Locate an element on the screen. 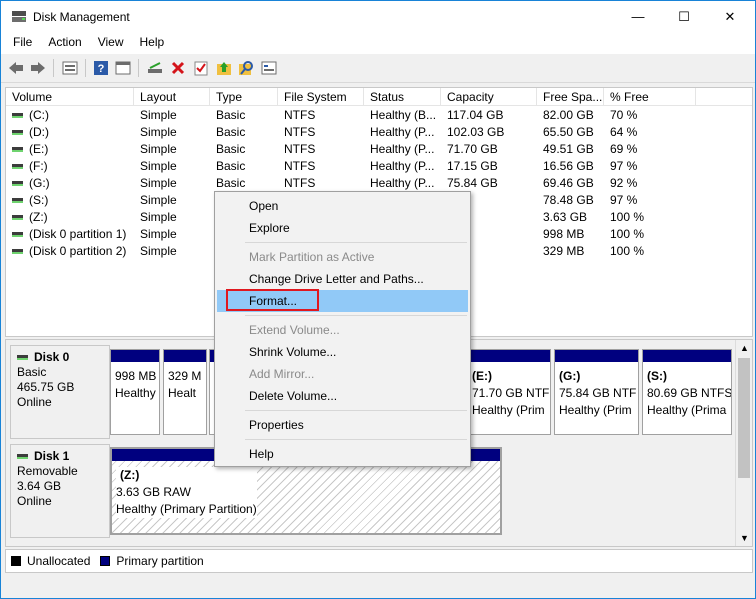 This screenshot has width=756, height=599. search-icon is located at coordinates (246, 68).